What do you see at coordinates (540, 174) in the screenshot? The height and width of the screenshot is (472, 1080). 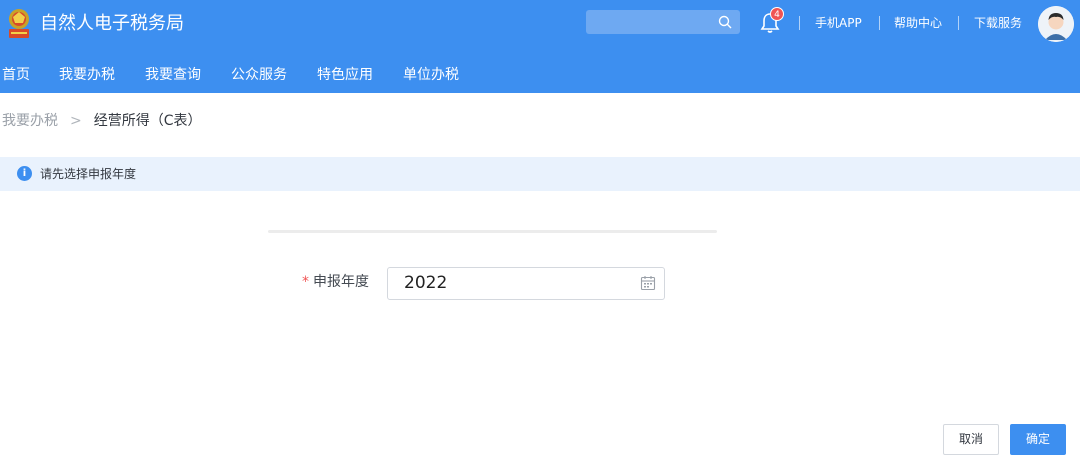 I see `notice-banner: i 请先选择申报年度` at bounding box center [540, 174].